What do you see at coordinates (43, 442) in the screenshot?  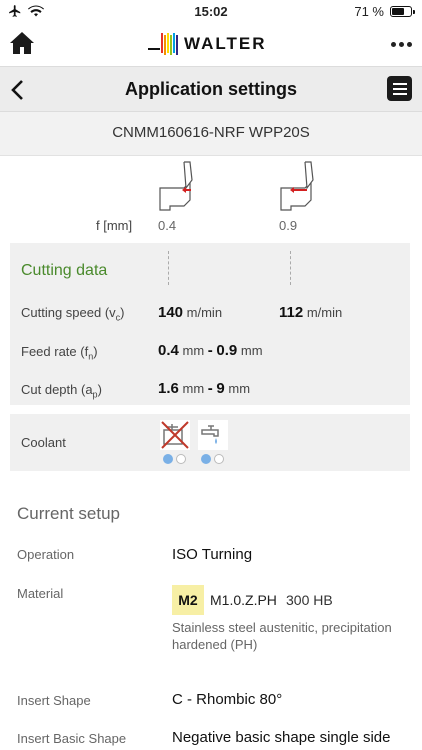 I see `coolant-label: Coolant` at bounding box center [43, 442].